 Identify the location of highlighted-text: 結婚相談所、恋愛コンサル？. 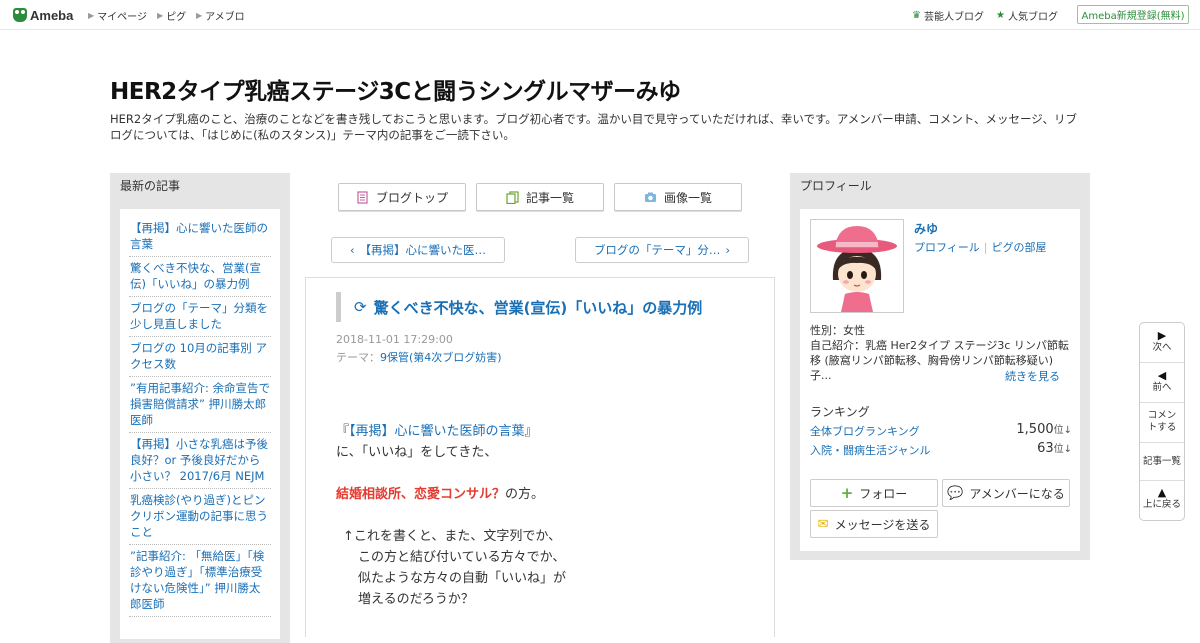
(421, 494).